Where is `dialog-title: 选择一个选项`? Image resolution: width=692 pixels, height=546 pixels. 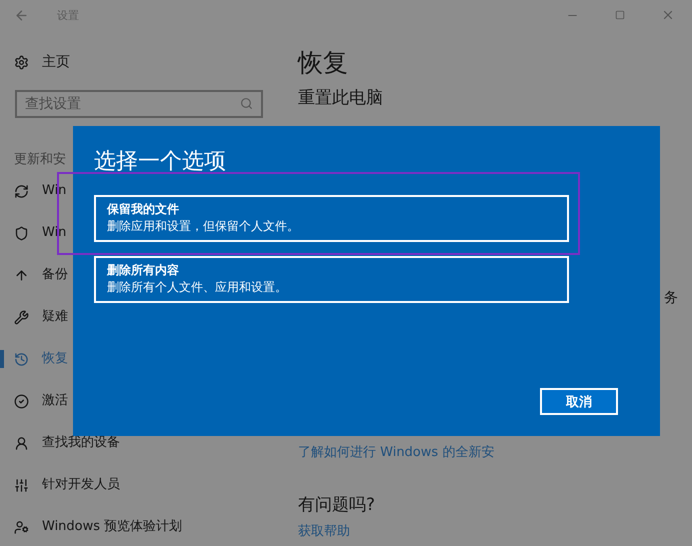
dialog-title: 选择一个选项 is located at coordinates (160, 162).